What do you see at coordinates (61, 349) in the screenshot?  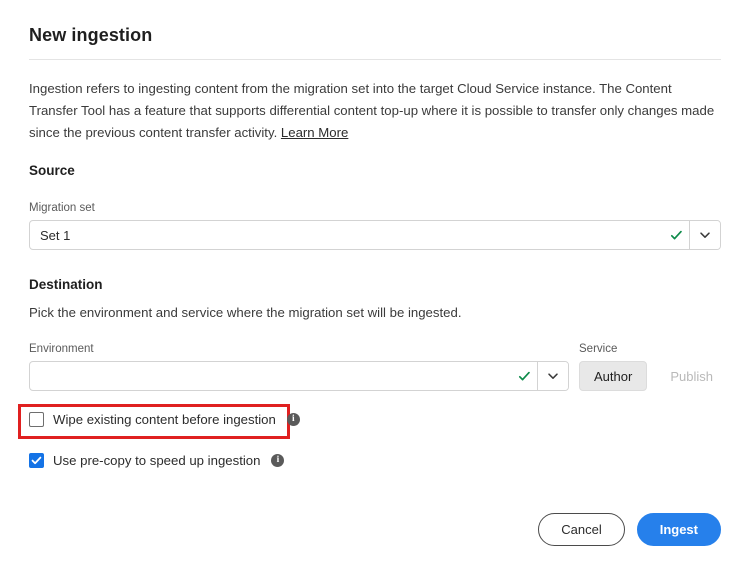 I see `environment-label: Environment` at bounding box center [61, 349].